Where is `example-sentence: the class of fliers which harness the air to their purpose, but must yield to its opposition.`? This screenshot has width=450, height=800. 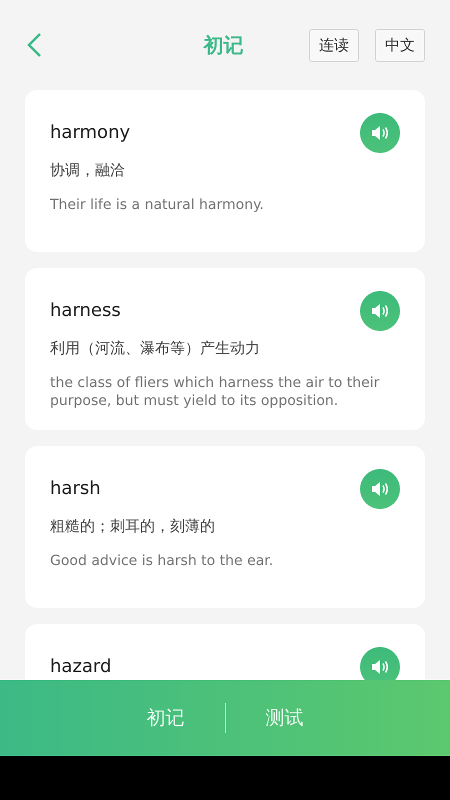
example-sentence: the class of fliers which harness the air to their purpose, but must yield to its opposition. is located at coordinates (215, 392).